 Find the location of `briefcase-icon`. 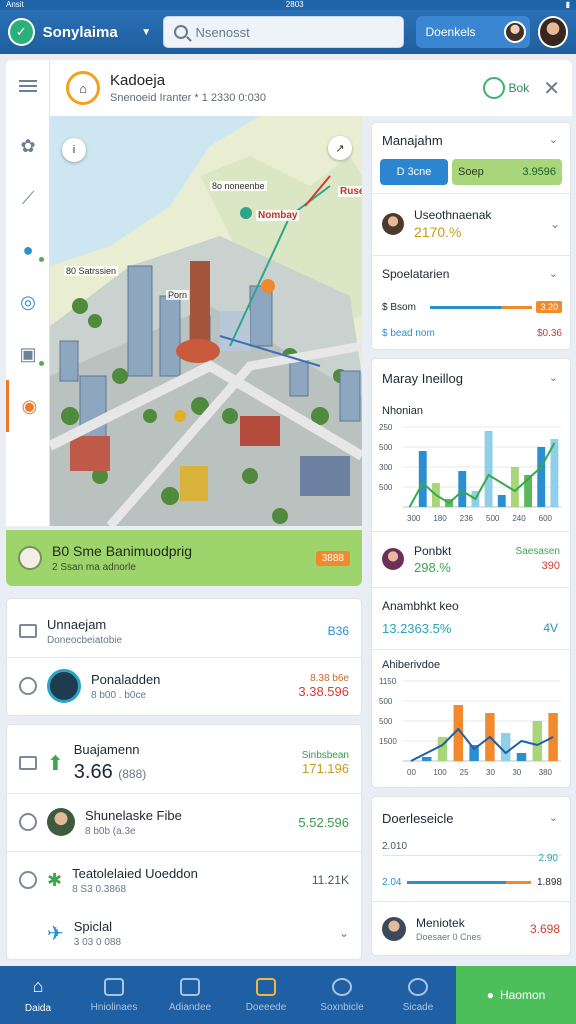

briefcase-icon is located at coordinates (114, 986).